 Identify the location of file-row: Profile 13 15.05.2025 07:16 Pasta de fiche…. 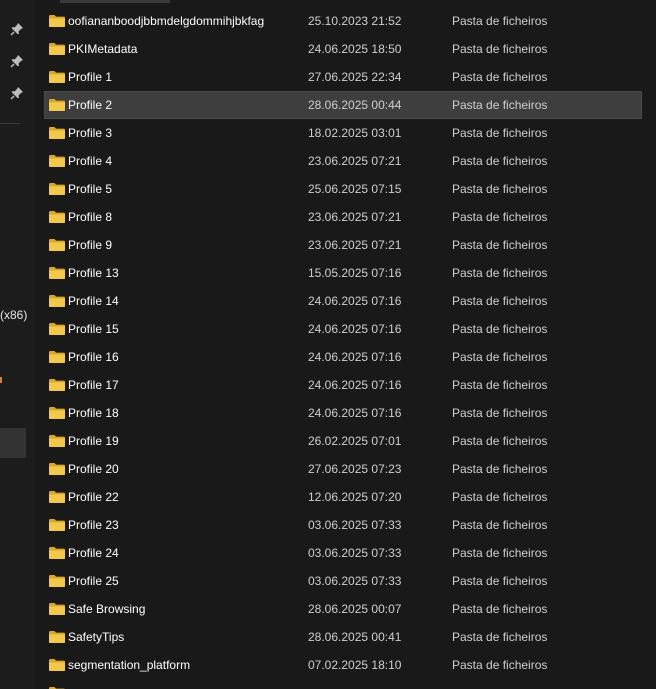
(343, 273).